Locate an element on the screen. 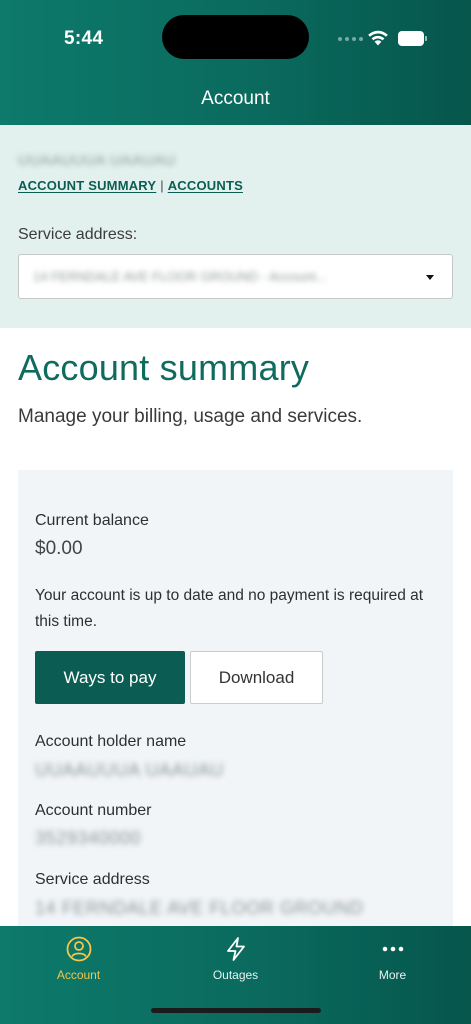 The height and width of the screenshot is (1024, 471). home-indicator is located at coordinates (236, 1010).